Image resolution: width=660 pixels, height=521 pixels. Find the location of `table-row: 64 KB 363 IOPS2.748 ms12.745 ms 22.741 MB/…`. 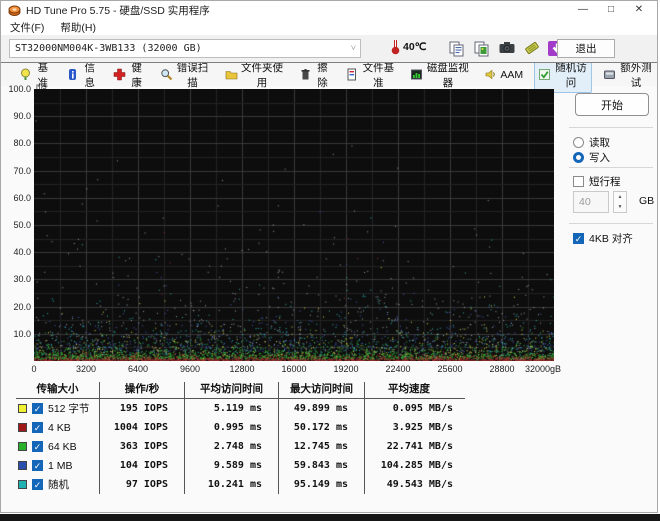

table-row: 64 KB 363 IOPS2.748 ms12.745 ms 22.741 MB/… is located at coordinates (240, 446).